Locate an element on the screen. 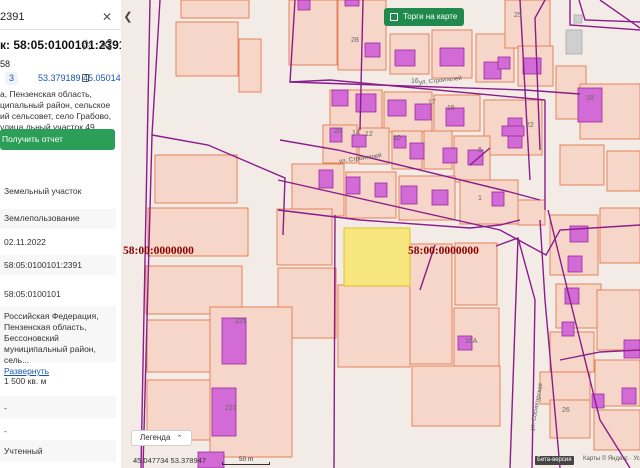  house-number: 17 is located at coordinates (432, 102).